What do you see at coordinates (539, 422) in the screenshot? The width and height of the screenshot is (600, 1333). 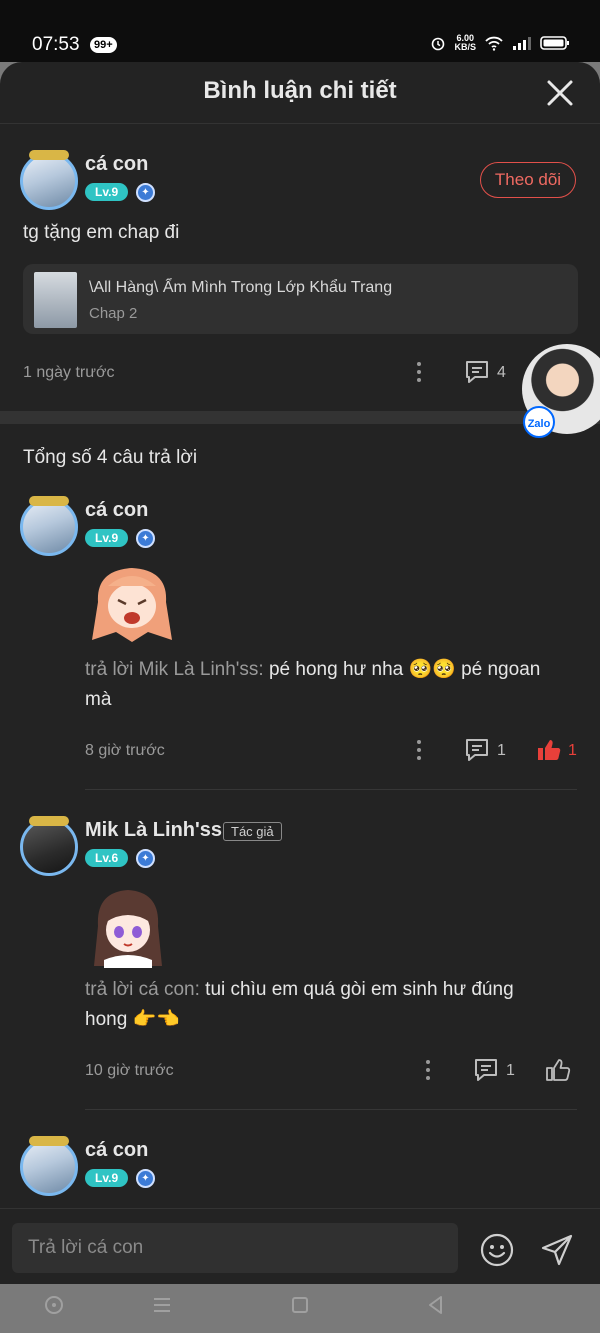 I see `zalo-badge: Zalo` at bounding box center [539, 422].